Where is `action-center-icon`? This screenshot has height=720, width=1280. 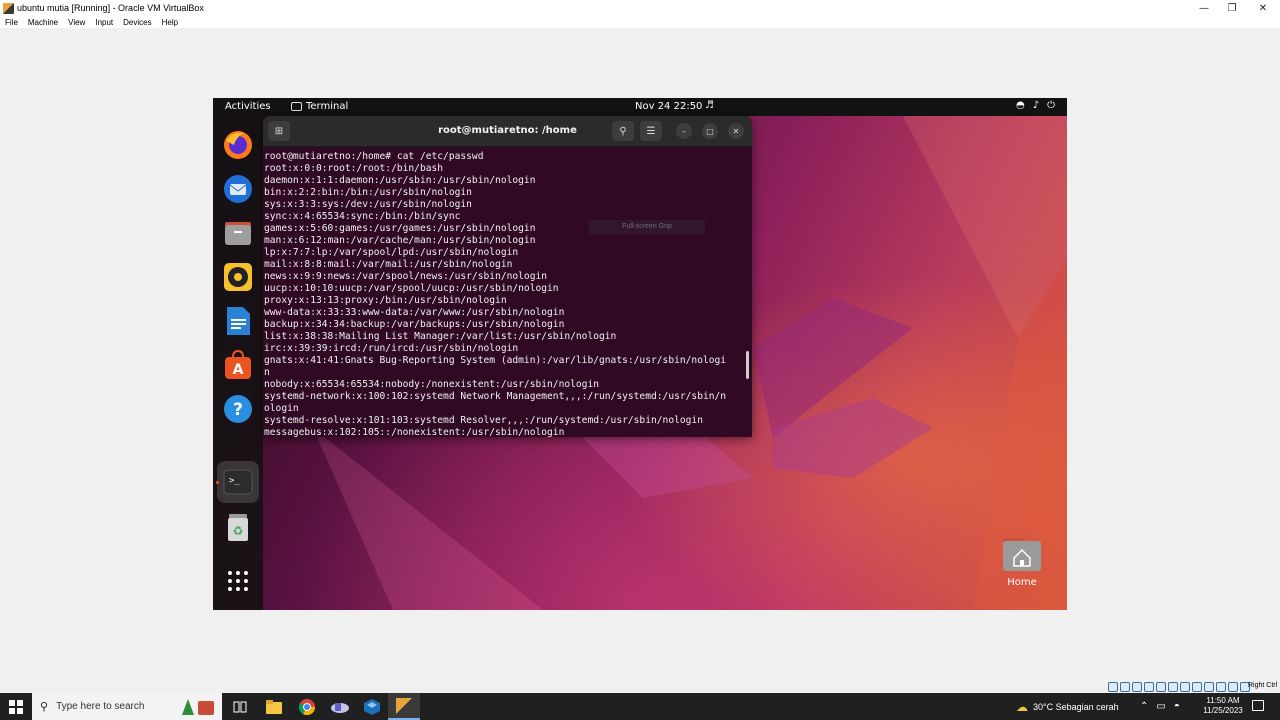
action-center-icon is located at coordinates (1258, 705).